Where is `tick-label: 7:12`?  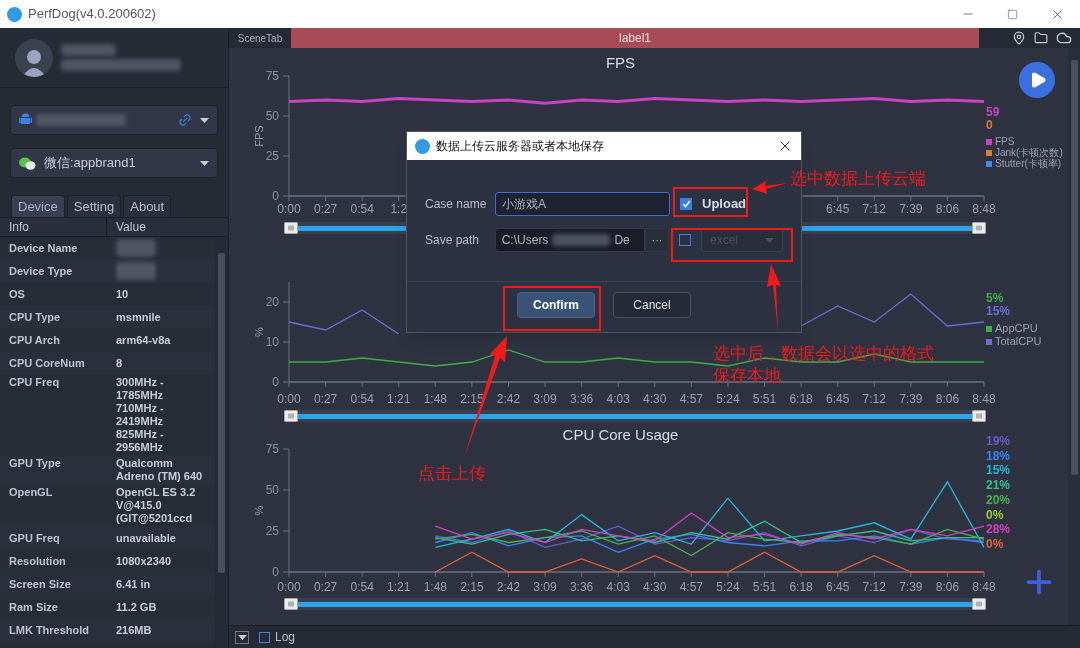 tick-label: 7:12 is located at coordinates (874, 399).